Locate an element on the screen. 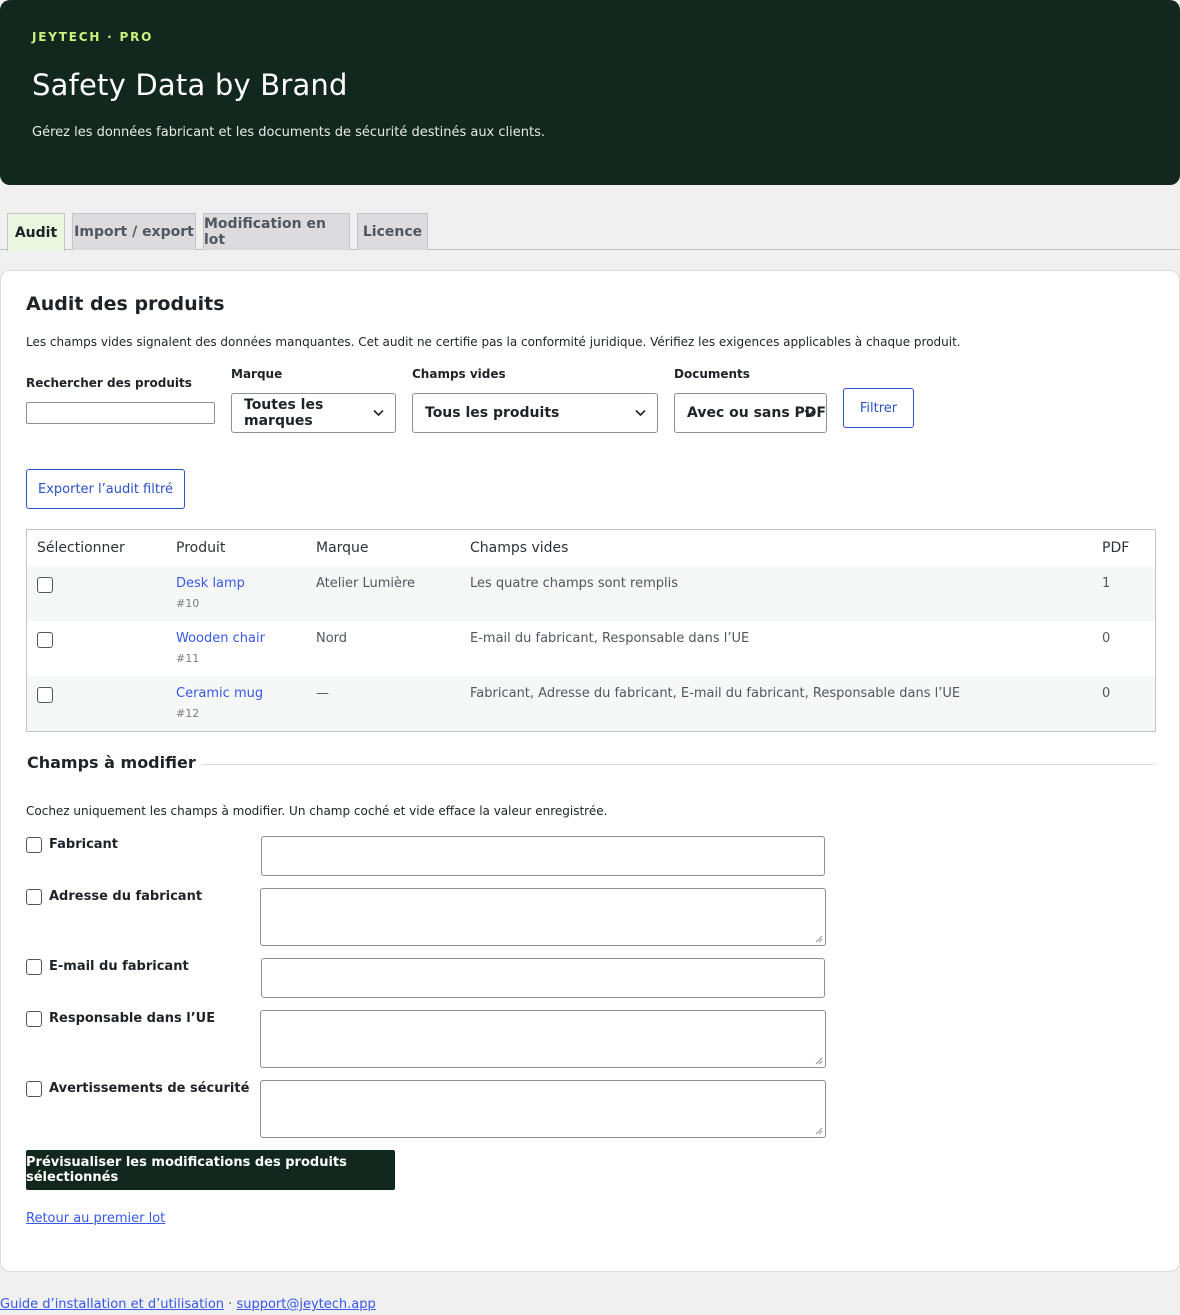 This screenshot has width=1180, height=1315. tab-license: Licence is located at coordinates (392, 231).